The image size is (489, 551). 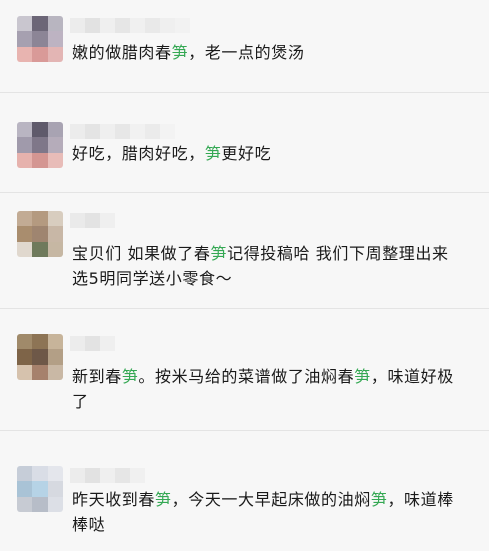 I want to click on comment-text: 嫩的做腊肉春笋，老一点的煲汤, so click(x=269, y=52).